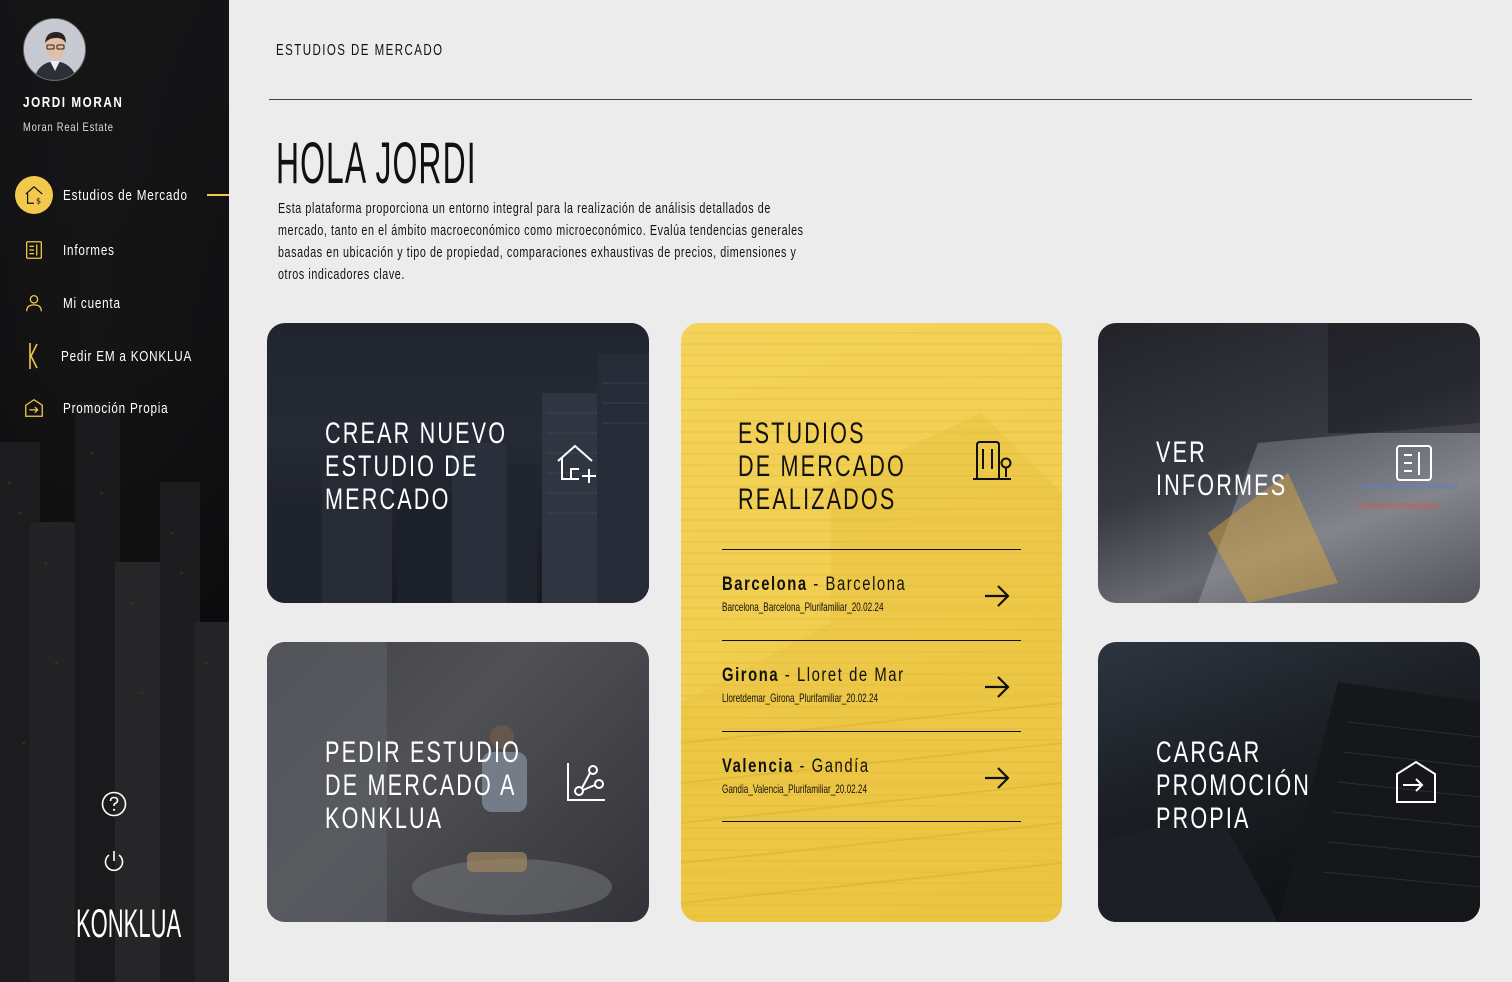 This screenshot has width=1512, height=982. I want to click on user-photo, so click(54, 49).